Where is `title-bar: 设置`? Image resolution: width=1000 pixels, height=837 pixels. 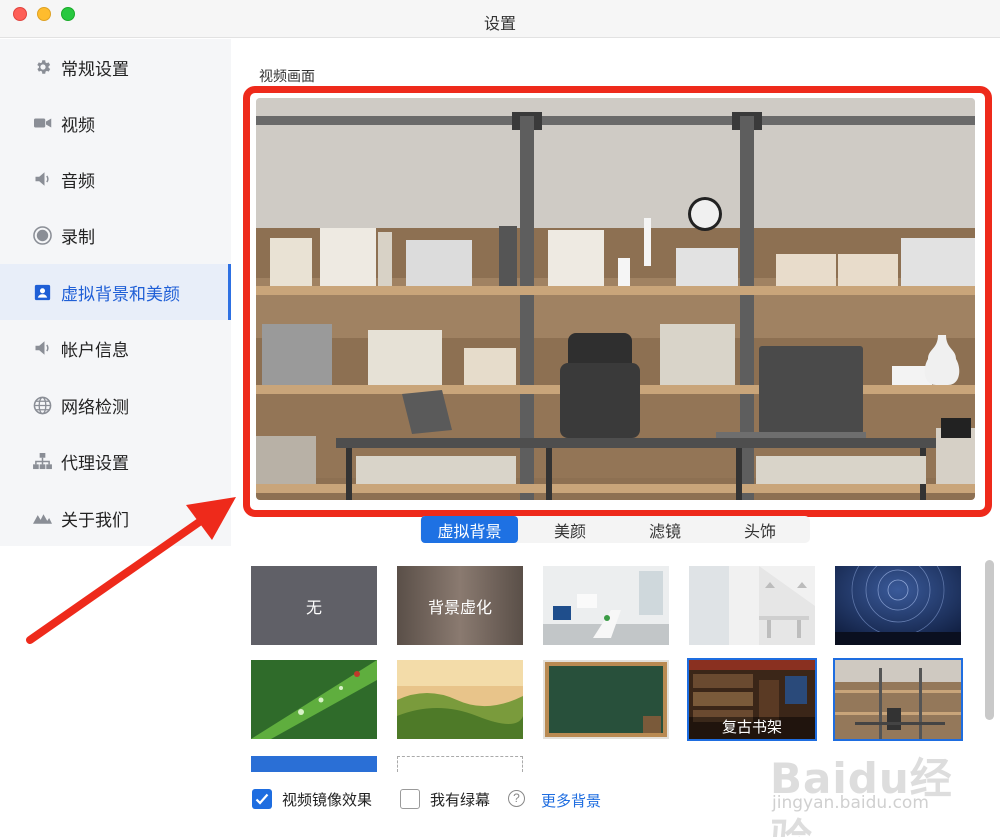
title-bar: 设置 is located at coordinates (500, 19).